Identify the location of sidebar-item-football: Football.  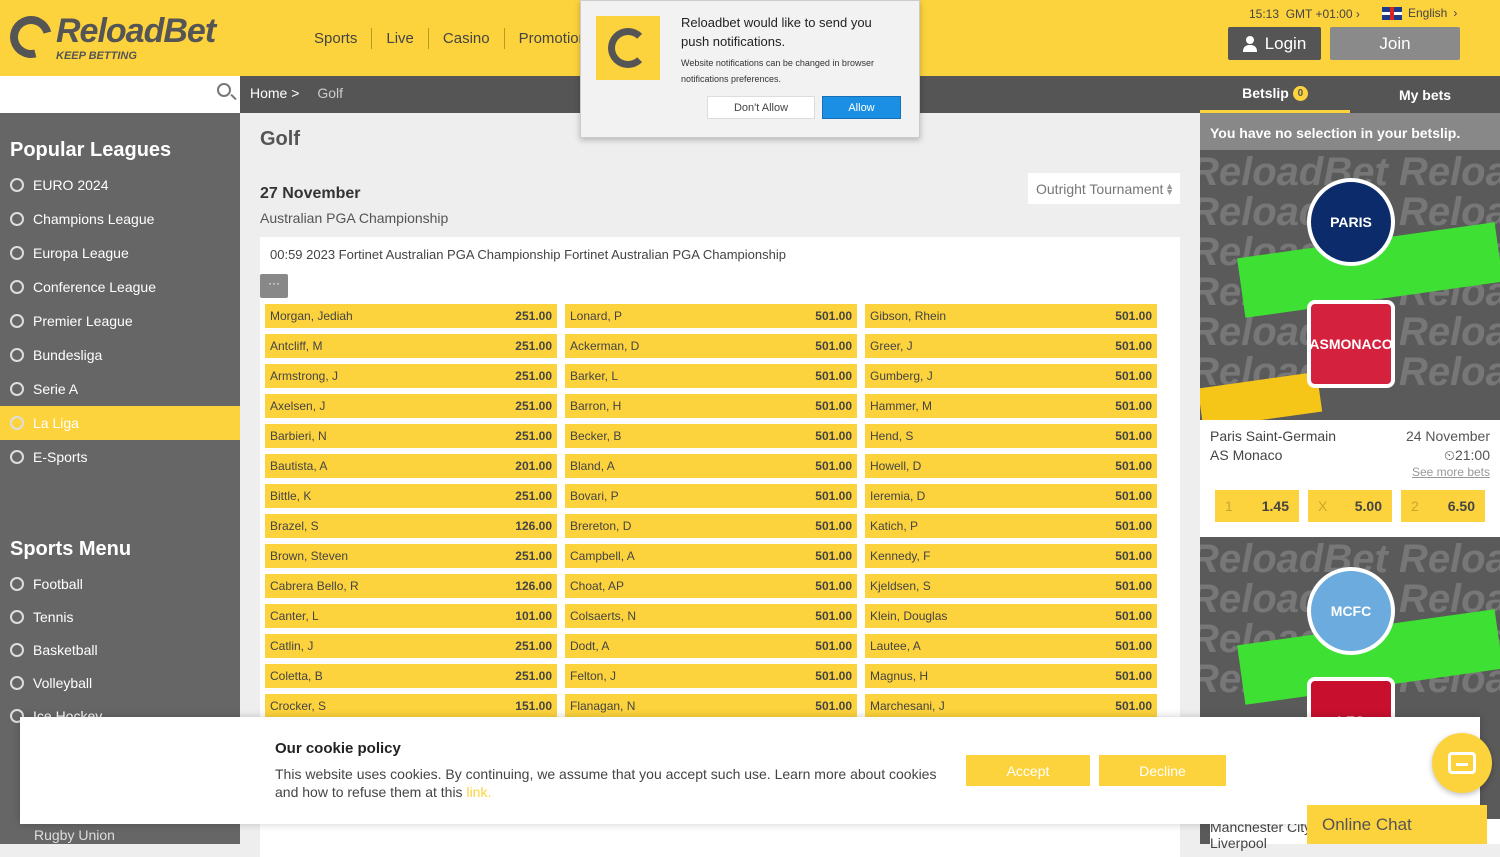
(120, 583).